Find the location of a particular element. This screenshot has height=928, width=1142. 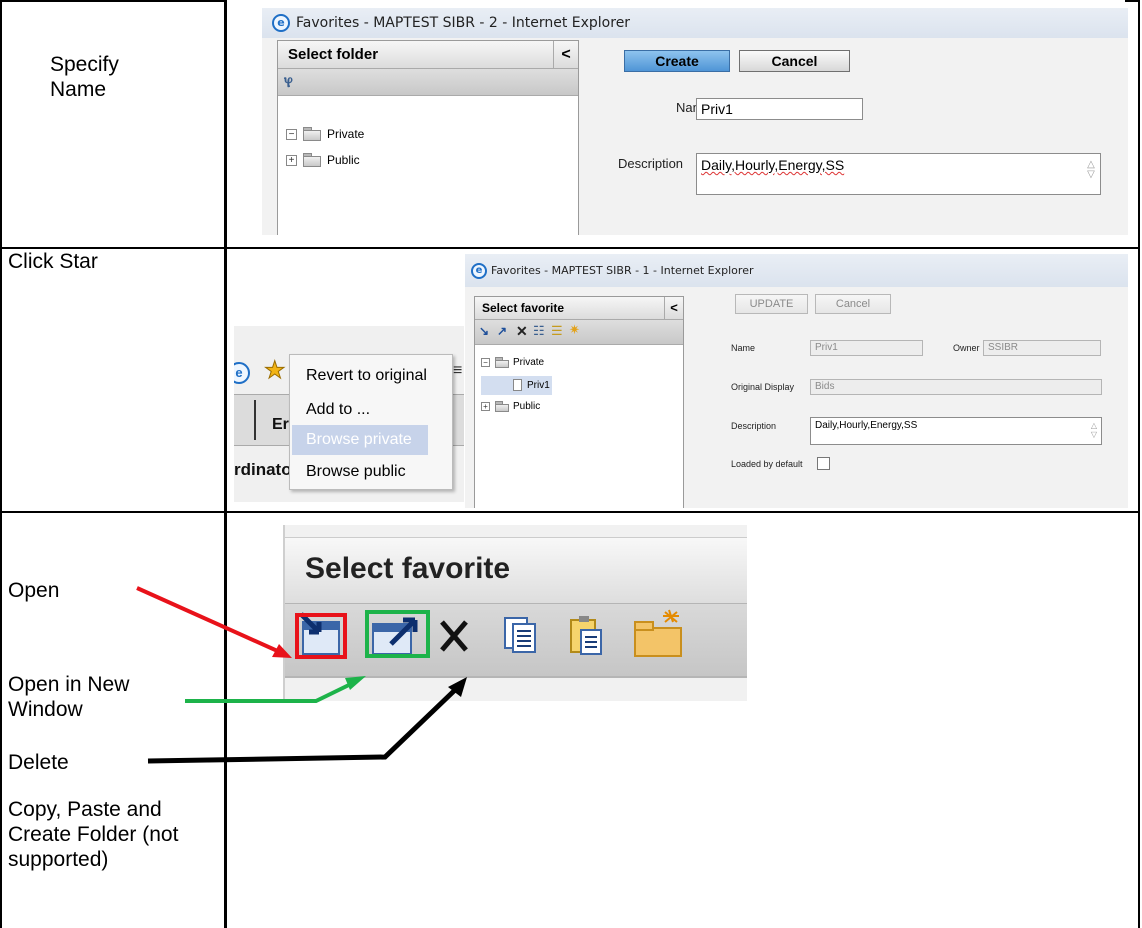

create-folder-icon is located at coordinates (658, 633).